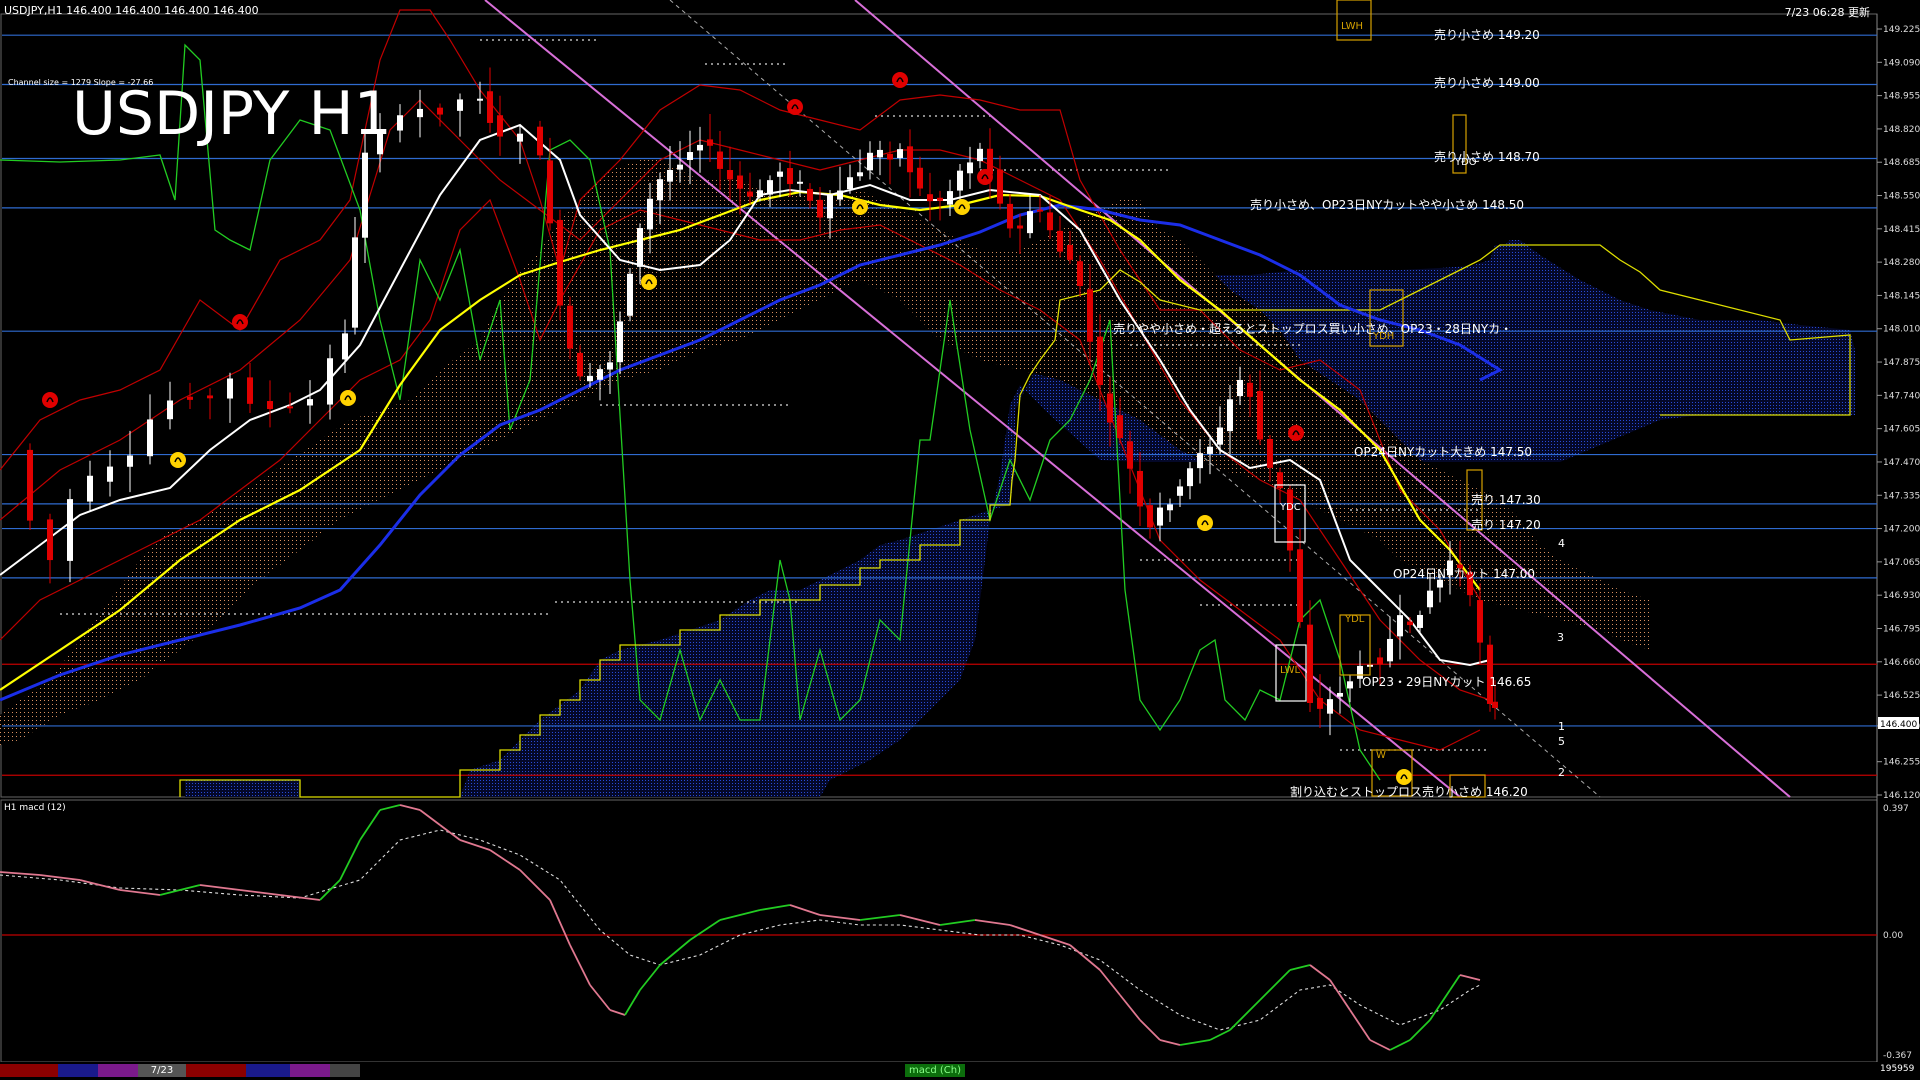 This screenshot has width=1920, height=1080. Describe the element at coordinates (1898, 725) in the screenshot. I see `current-price-label: 146.400` at that location.